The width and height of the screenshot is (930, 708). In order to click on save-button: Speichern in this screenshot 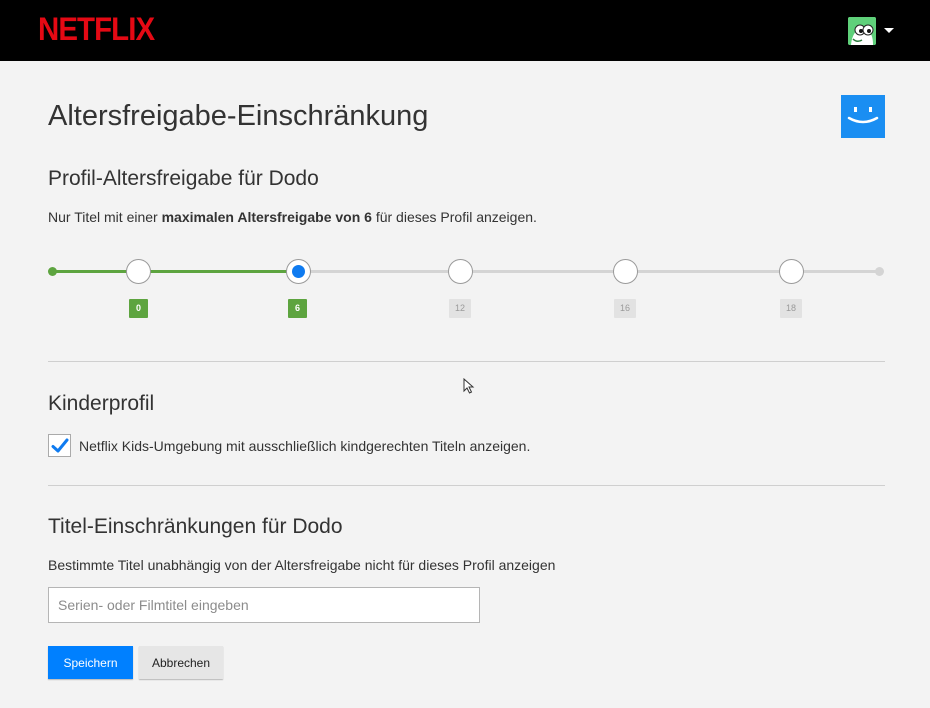, I will do `click(90, 662)`.